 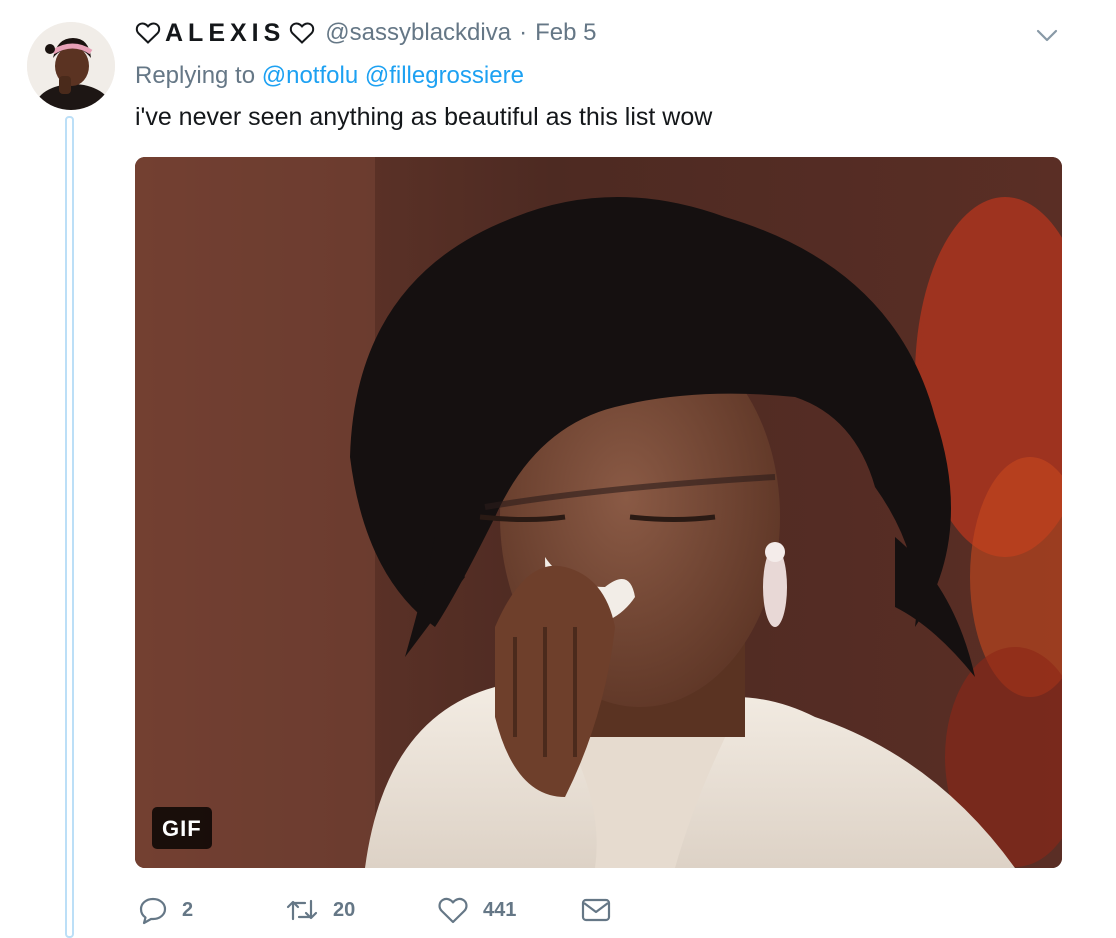 I want to click on like-count: 441, so click(x=500, y=909).